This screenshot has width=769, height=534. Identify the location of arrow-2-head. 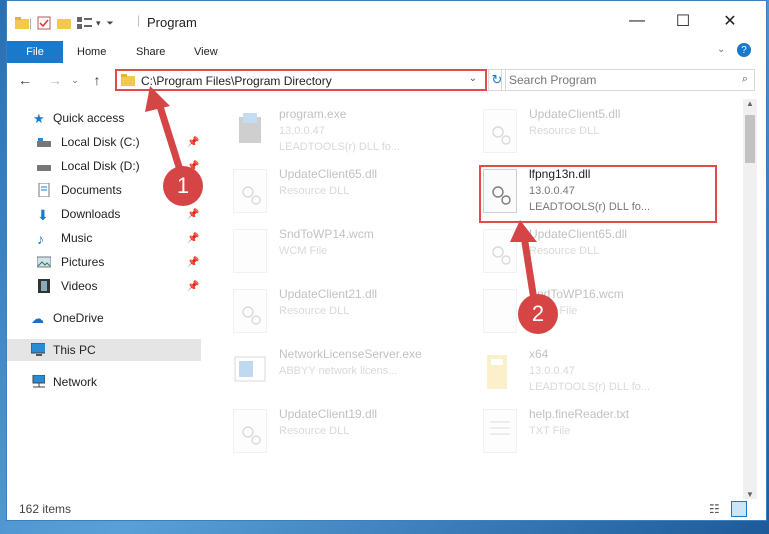
(523, 231).